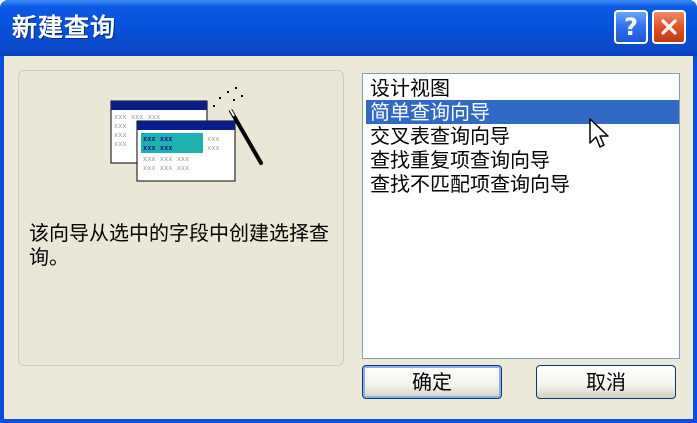 This screenshot has width=697, height=423. What do you see at coordinates (137, 117) in the screenshot?
I see `table-cell-text: xxx xxx xxx` at bounding box center [137, 117].